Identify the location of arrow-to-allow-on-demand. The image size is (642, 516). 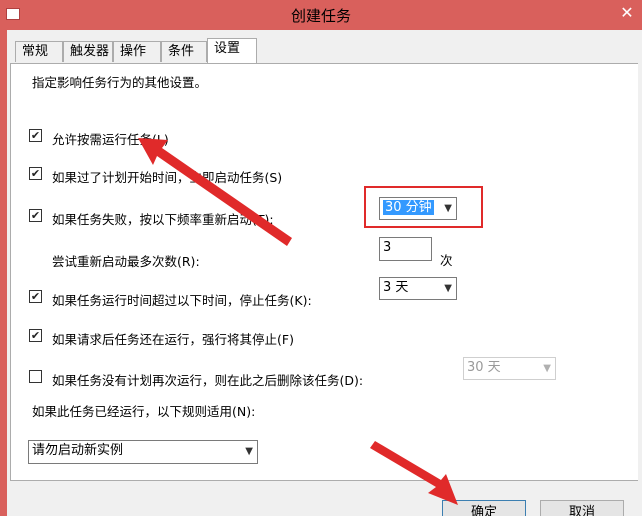
(215, 192).